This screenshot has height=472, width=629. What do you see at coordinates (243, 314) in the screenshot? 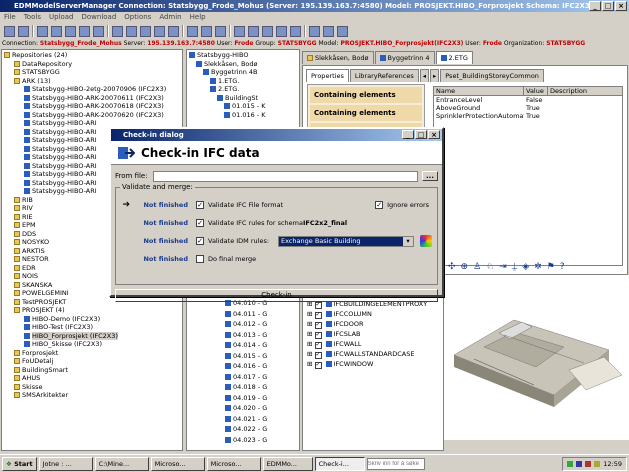
I see `space-tree-item: 04.011 - G` at bounding box center [243, 314].